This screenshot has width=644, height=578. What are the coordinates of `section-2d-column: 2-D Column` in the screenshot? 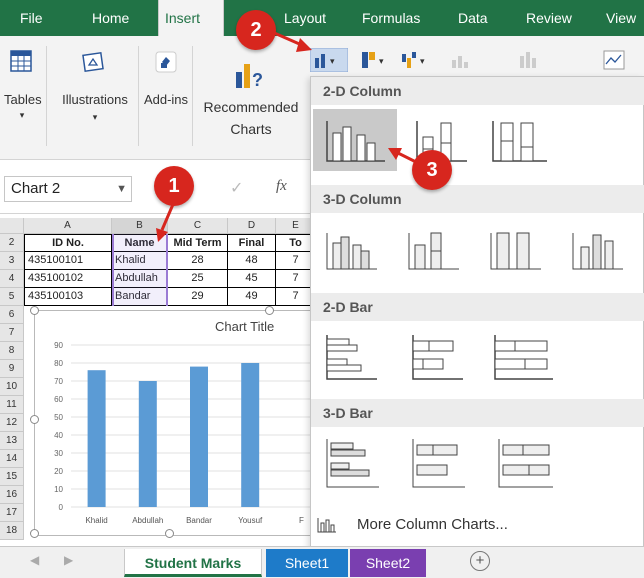 It's located at (477, 91).